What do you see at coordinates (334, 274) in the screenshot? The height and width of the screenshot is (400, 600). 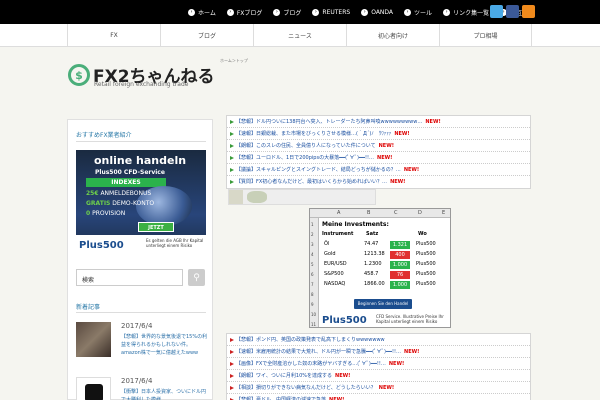 I see `sheet-instrument-cell: S&P500` at bounding box center [334, 274].